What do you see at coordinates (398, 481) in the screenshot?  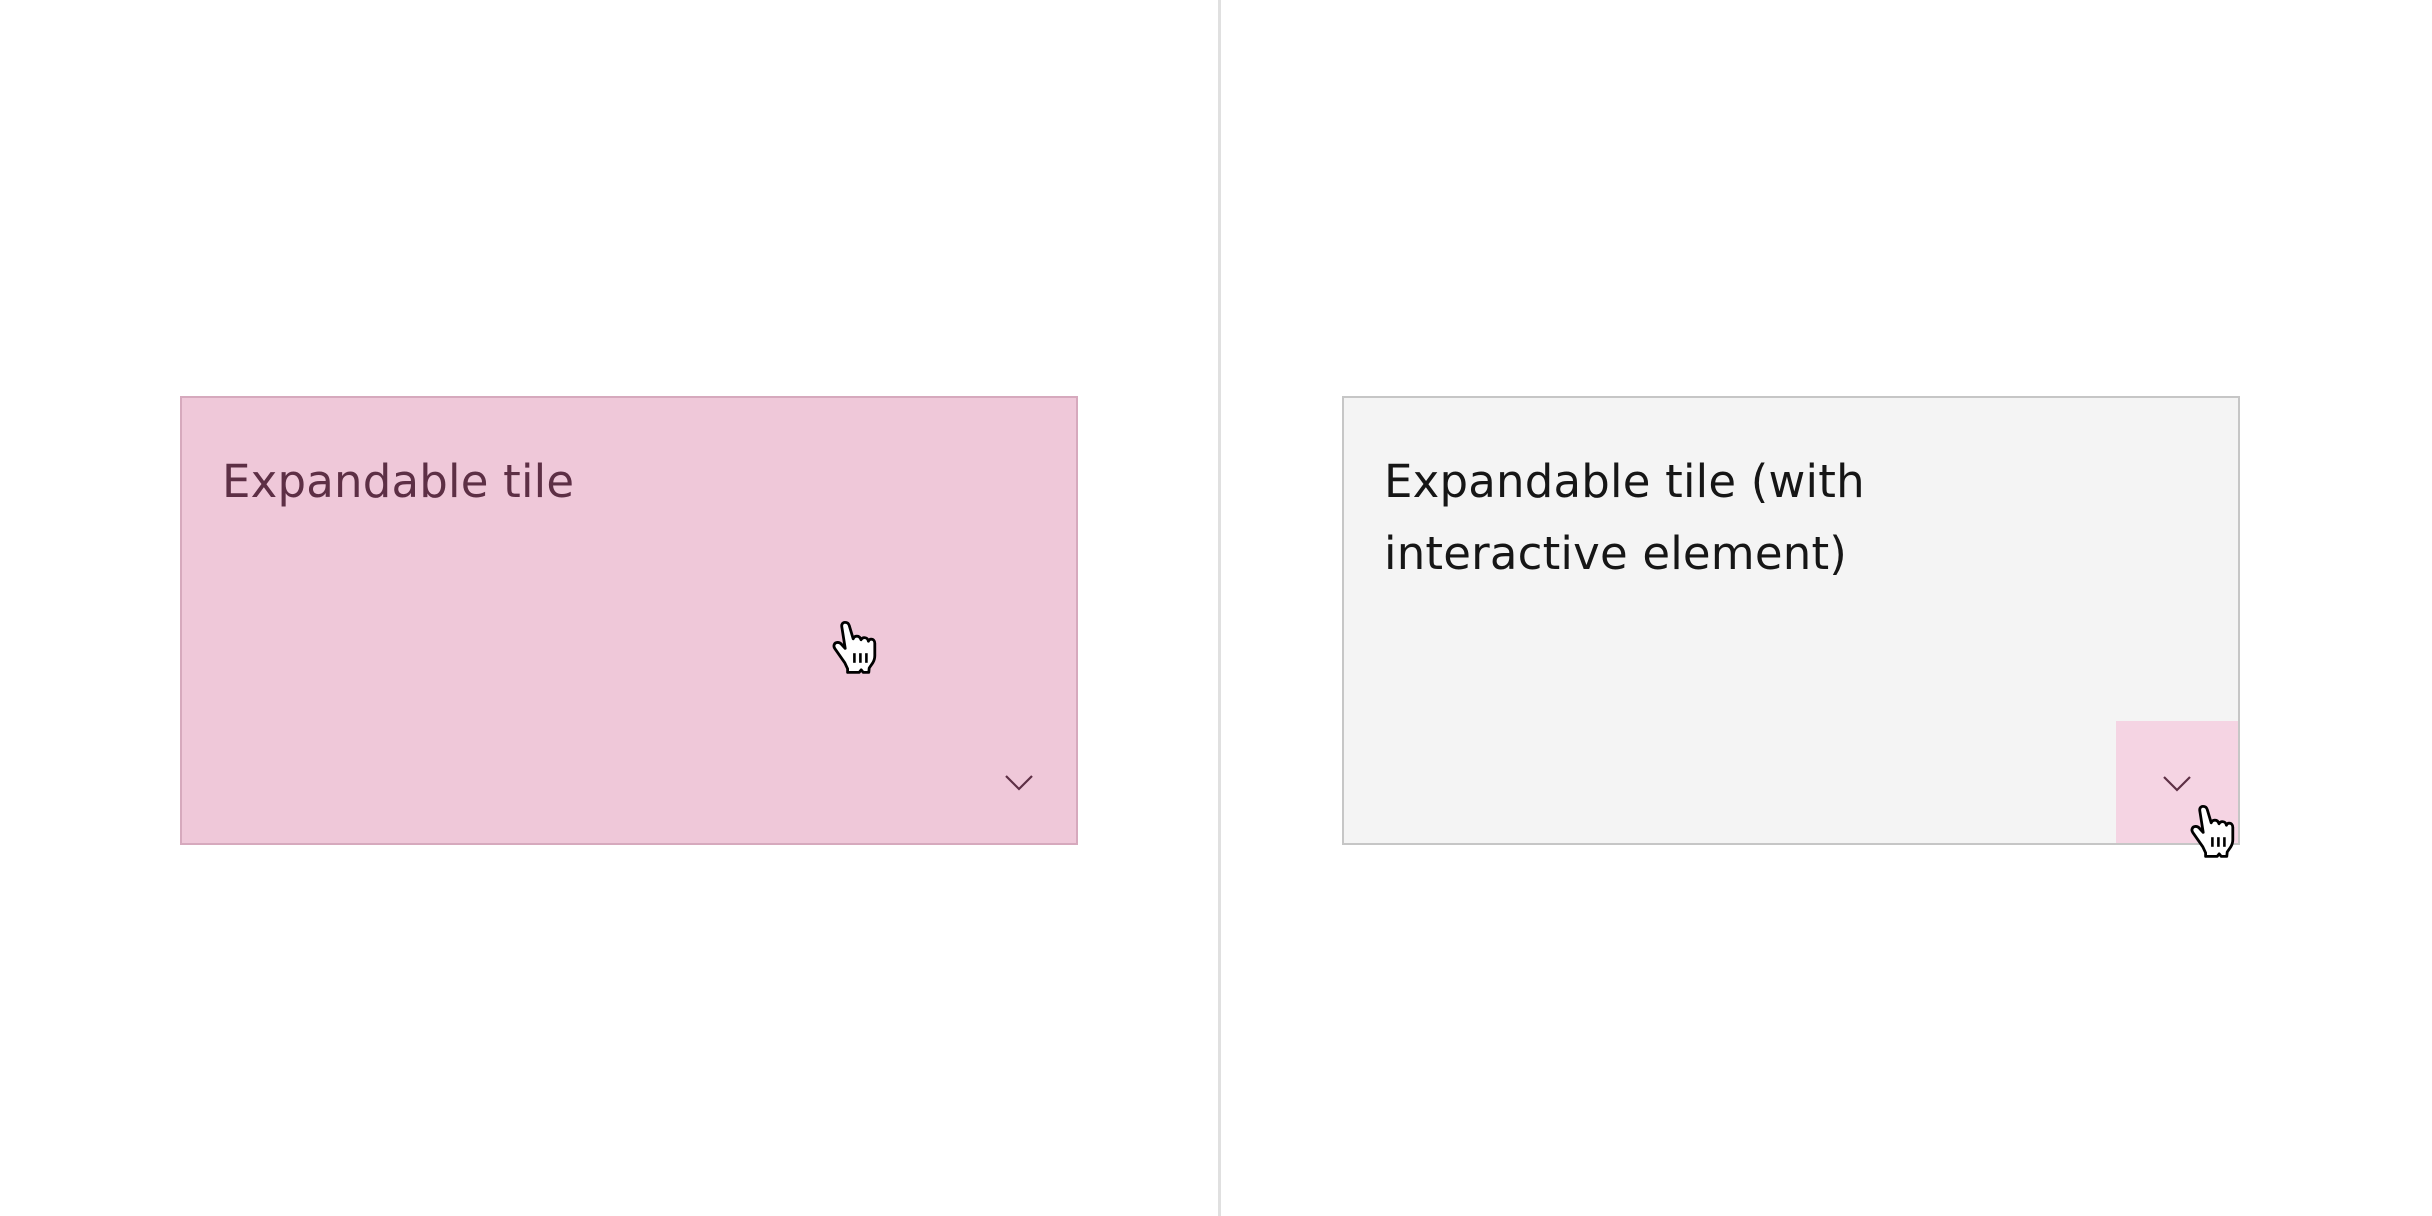 I see `tile-title: Expandable tile` at bounding box center [398, 481].